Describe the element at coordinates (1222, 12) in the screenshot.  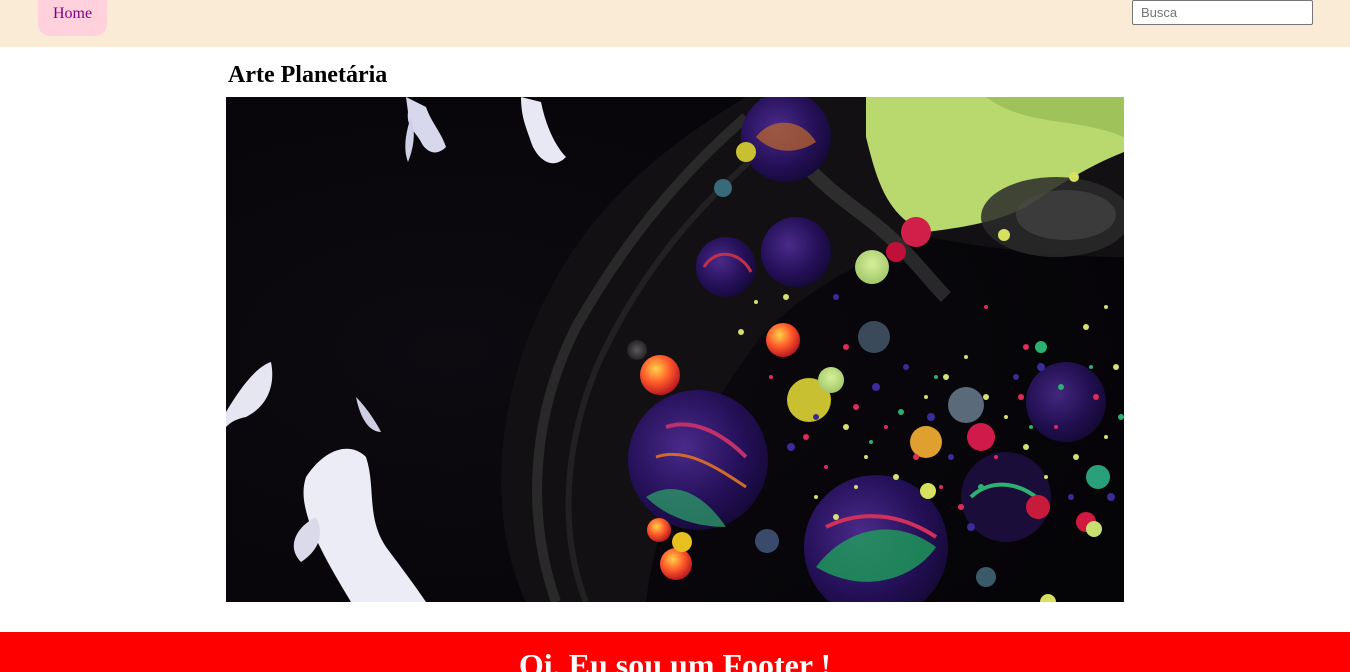
I see `search-input` at that location.